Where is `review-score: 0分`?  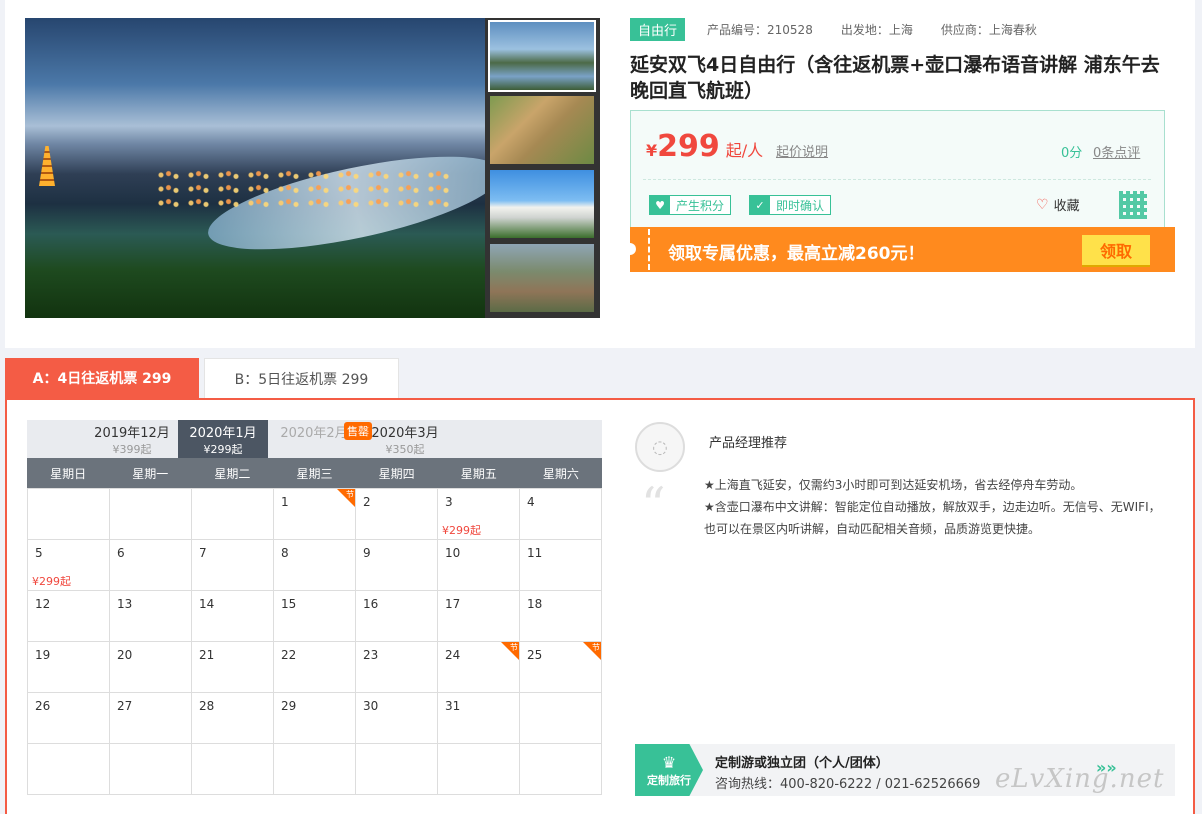 review-score: 0分 is located at coordinates (1072, 153).